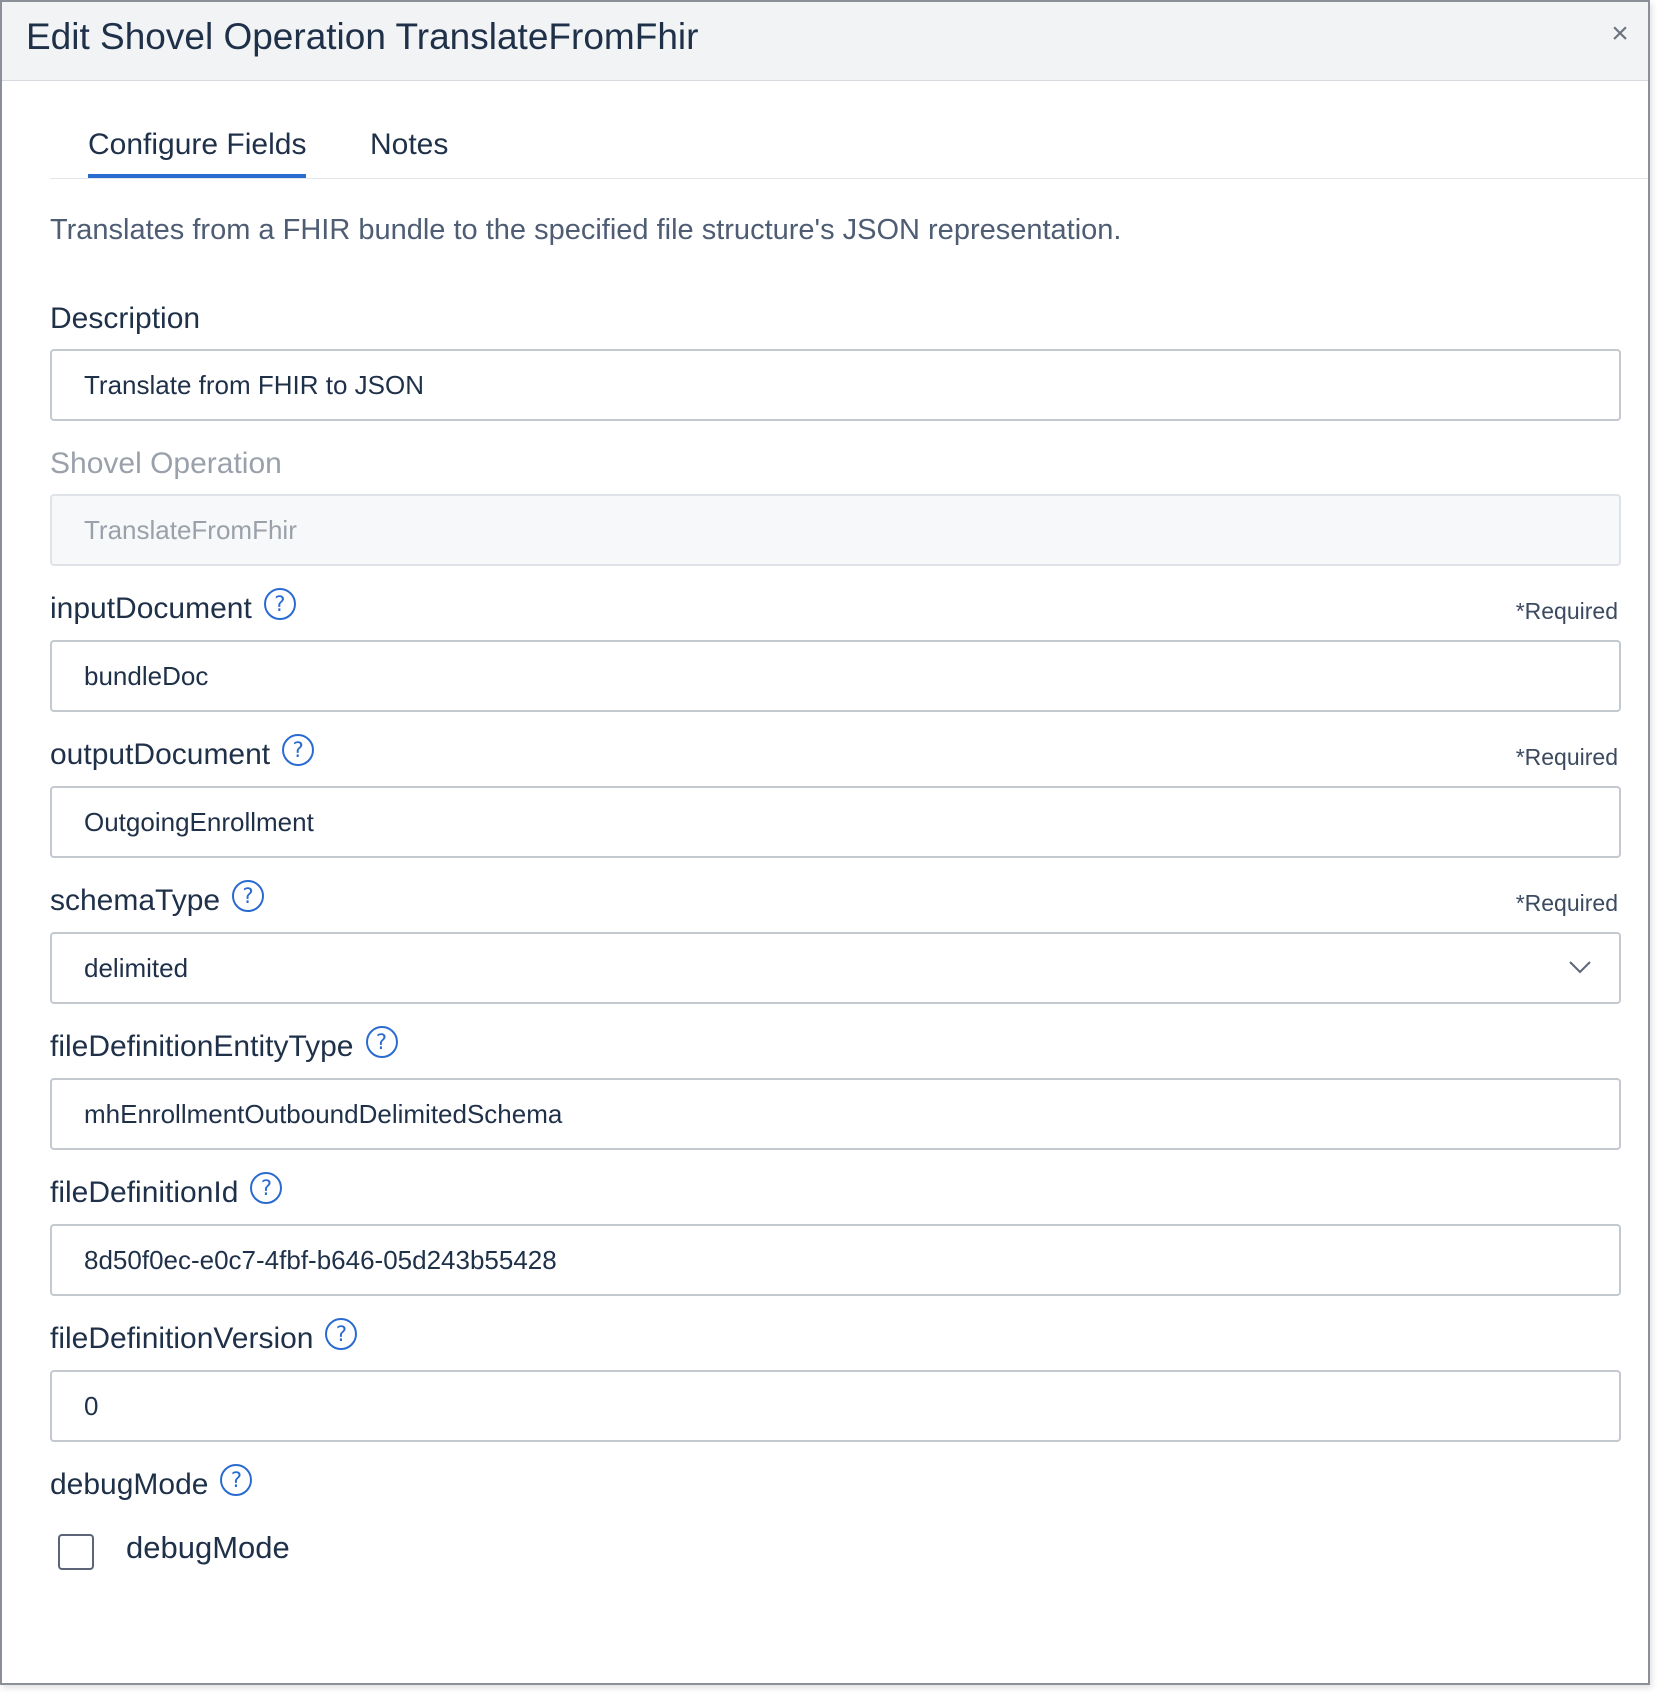 This screenshot has height=1700, width=1664. I want to click on debug-mode-label: debugMode ?, so click(151, 1483).